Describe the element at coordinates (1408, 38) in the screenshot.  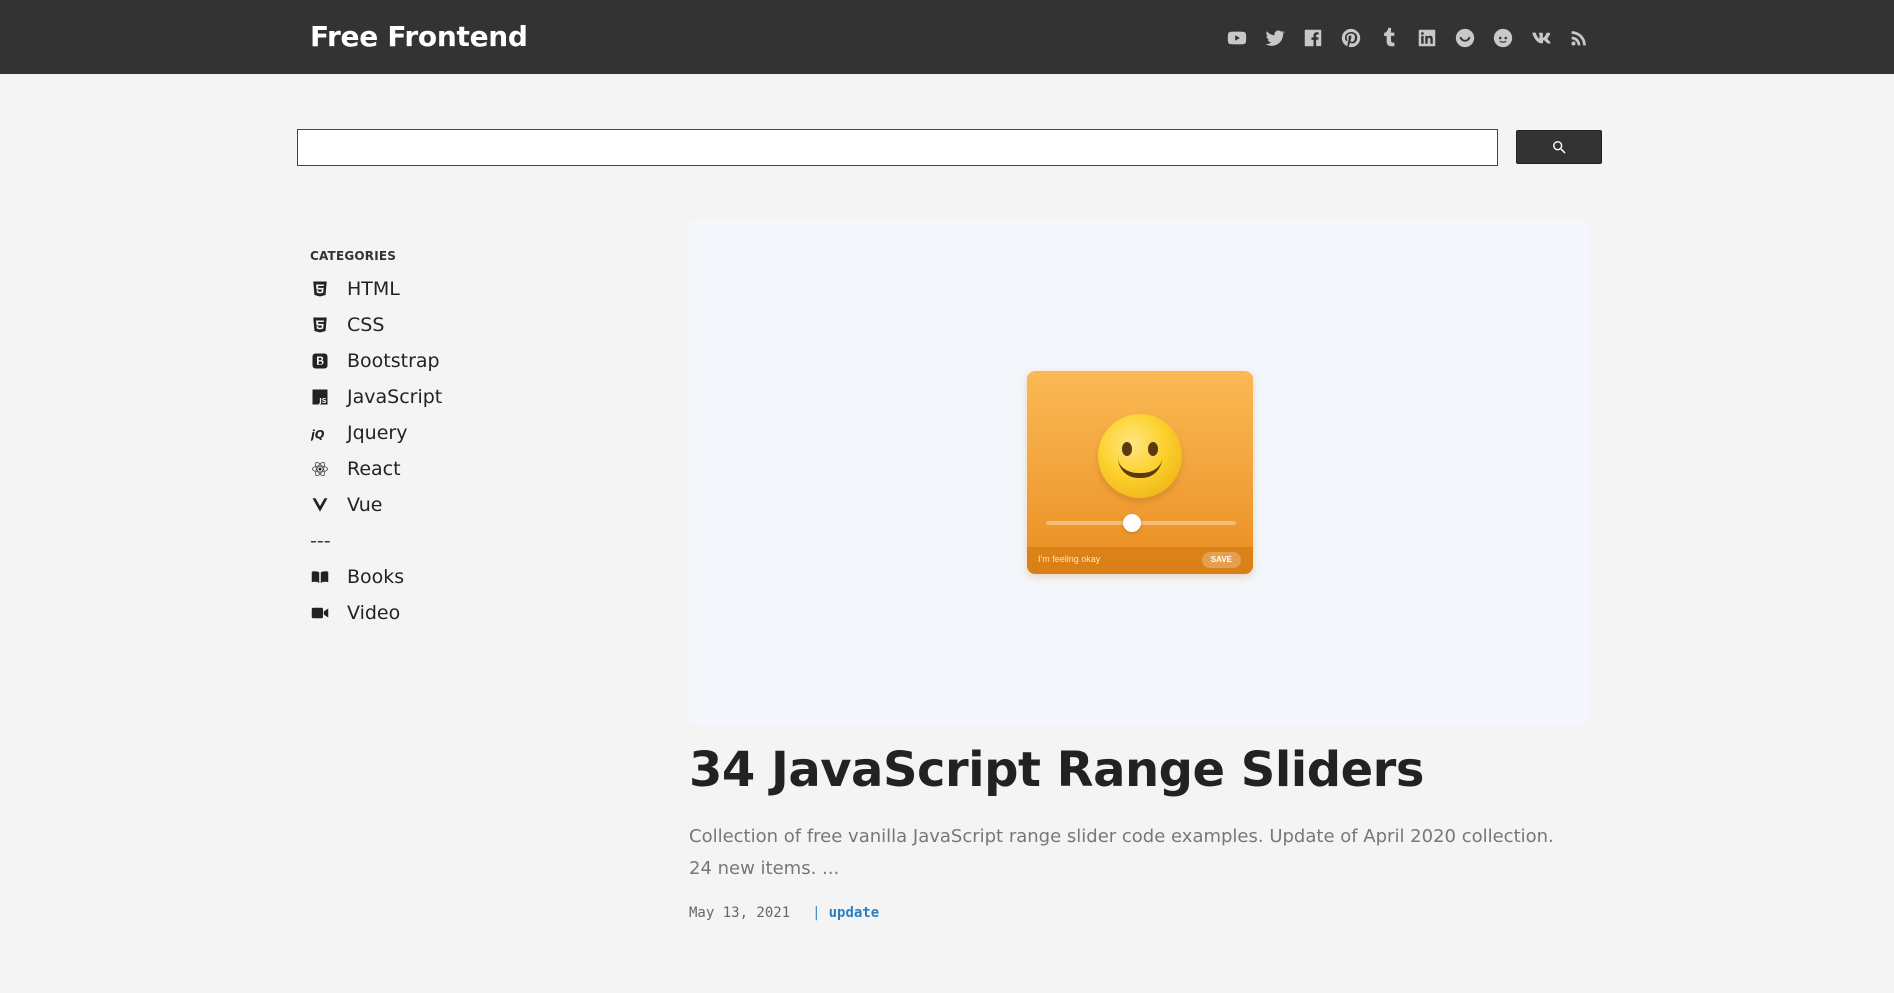
I see `social-links` at that location.